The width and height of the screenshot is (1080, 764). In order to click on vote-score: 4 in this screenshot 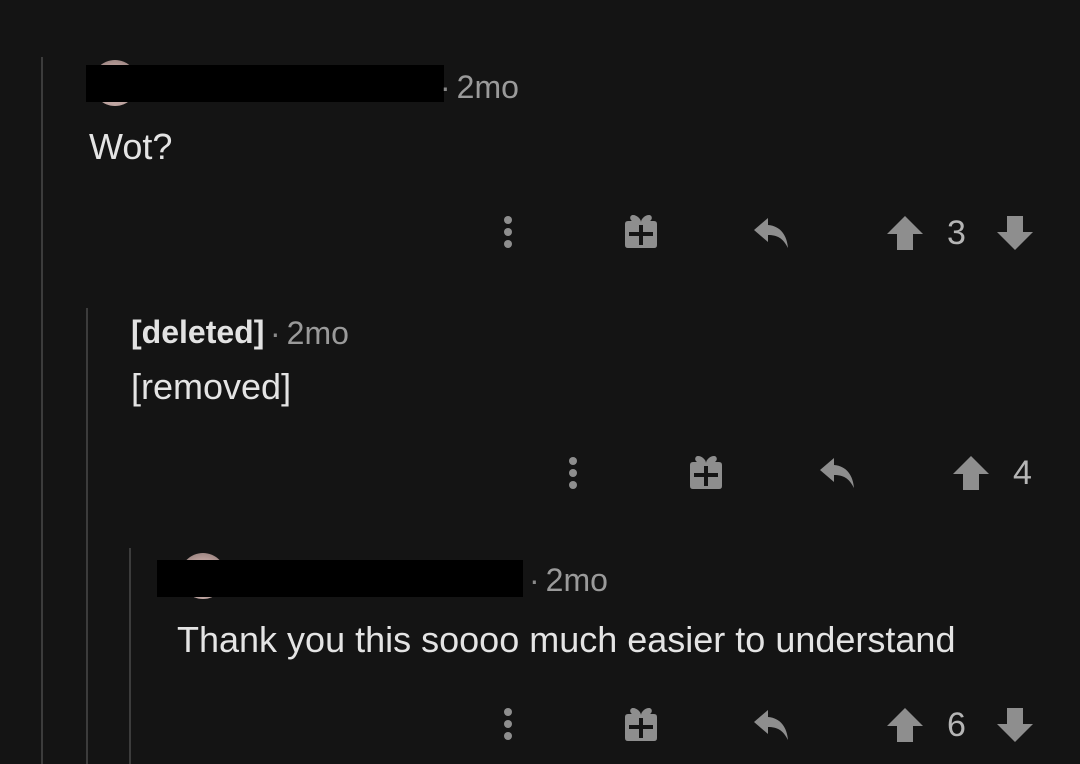, I will do `click(1022, 473)`.